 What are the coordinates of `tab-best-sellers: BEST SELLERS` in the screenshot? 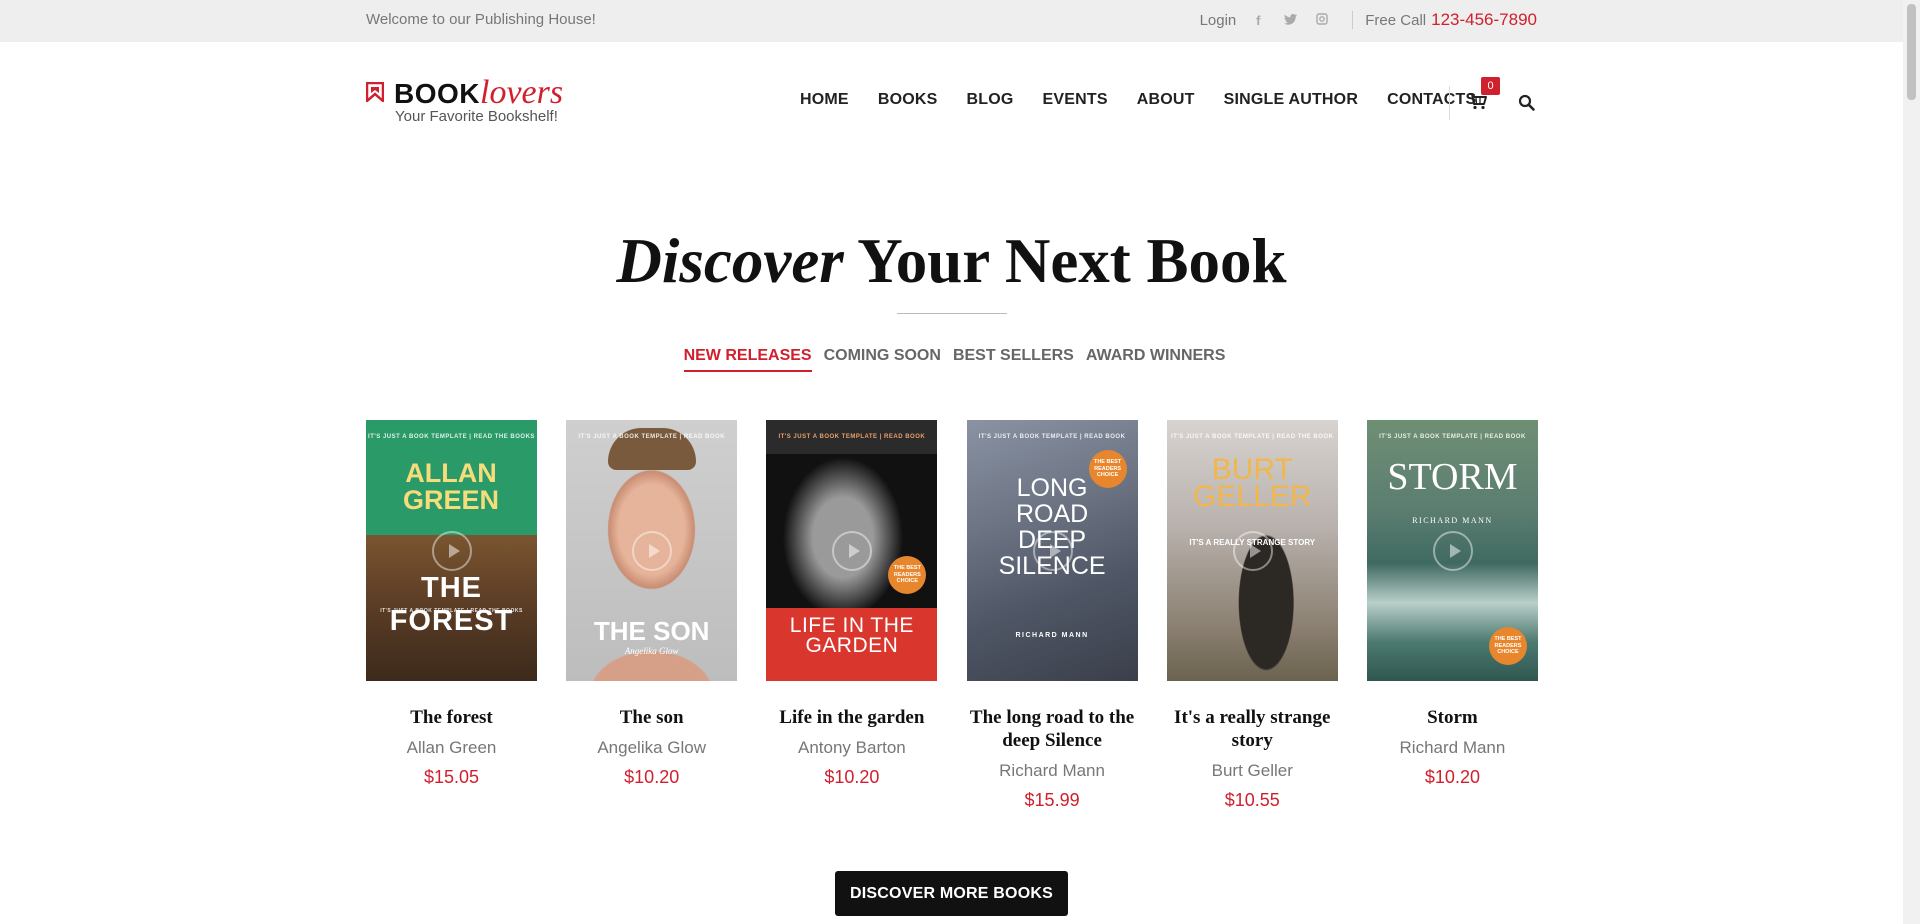 It's located at (1013, 359).